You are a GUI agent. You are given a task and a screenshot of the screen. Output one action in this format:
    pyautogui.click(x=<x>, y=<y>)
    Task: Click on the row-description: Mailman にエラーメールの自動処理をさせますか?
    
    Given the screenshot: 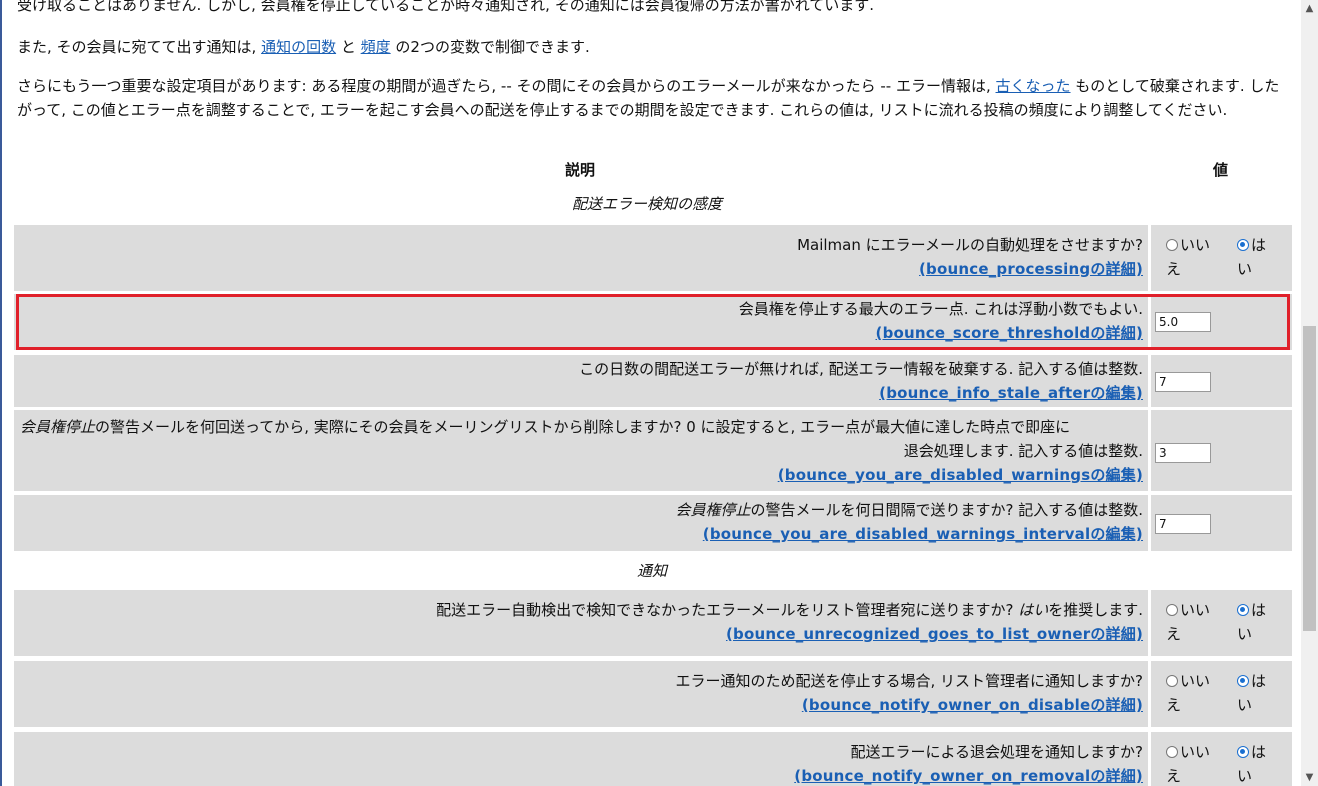 What is the action you would take?
    pyautogui.click(x=970, y=245)
    